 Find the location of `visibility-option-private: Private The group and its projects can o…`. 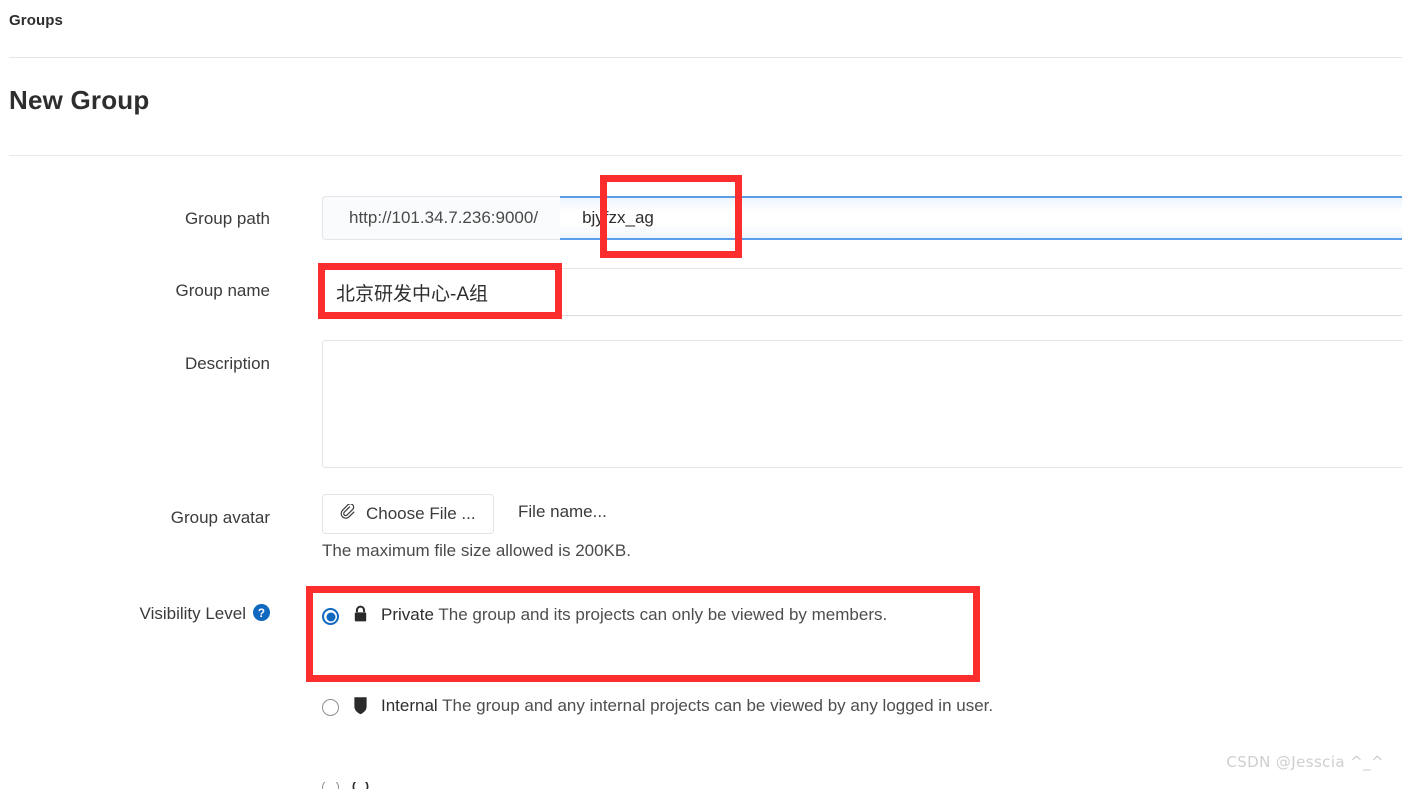

visibility-option-private: Private The group and its projects can o… is located at coordinates (604, 615).